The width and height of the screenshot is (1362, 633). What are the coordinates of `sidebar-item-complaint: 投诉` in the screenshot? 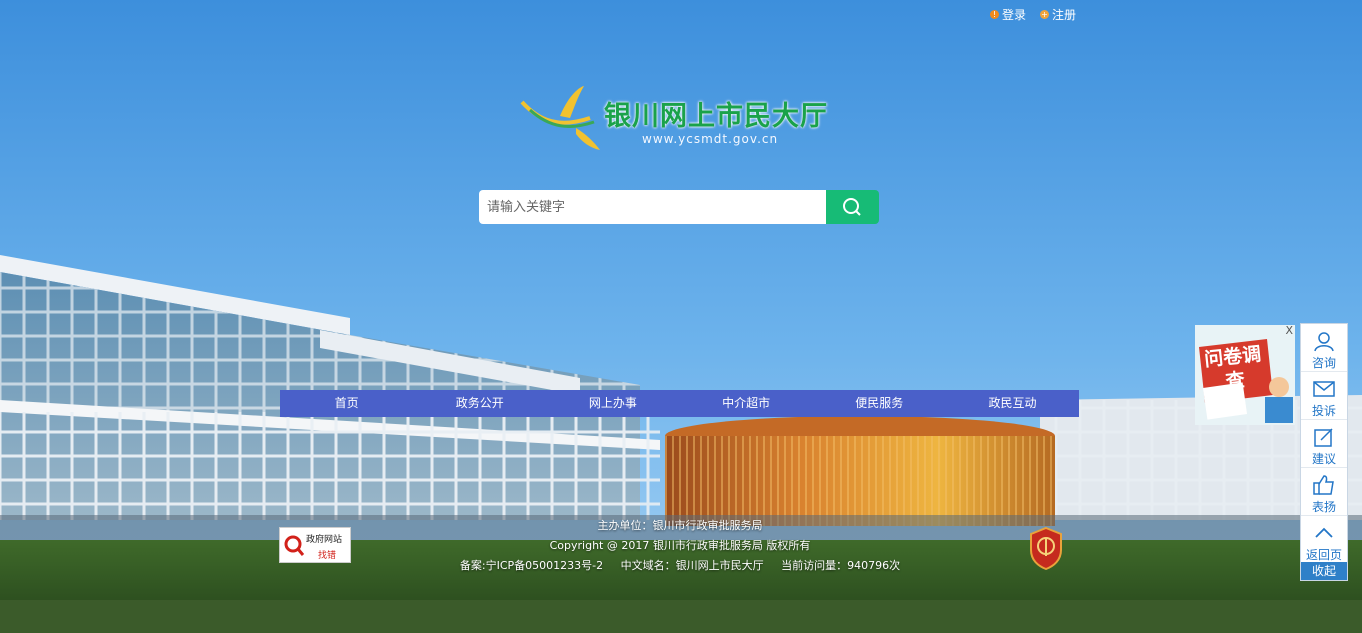 It's located at (1324, 396).